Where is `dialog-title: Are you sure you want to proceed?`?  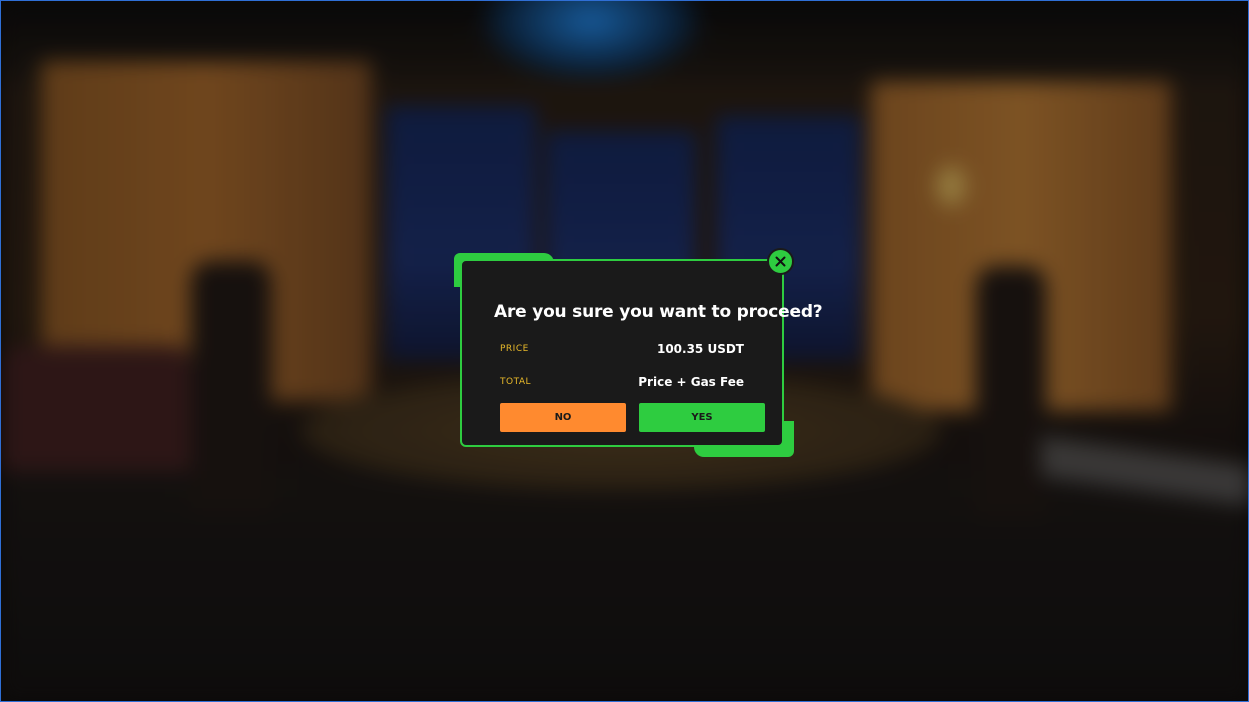
dialog-title: Are you sure you want to proceed? is located at coordinates (658, 312).